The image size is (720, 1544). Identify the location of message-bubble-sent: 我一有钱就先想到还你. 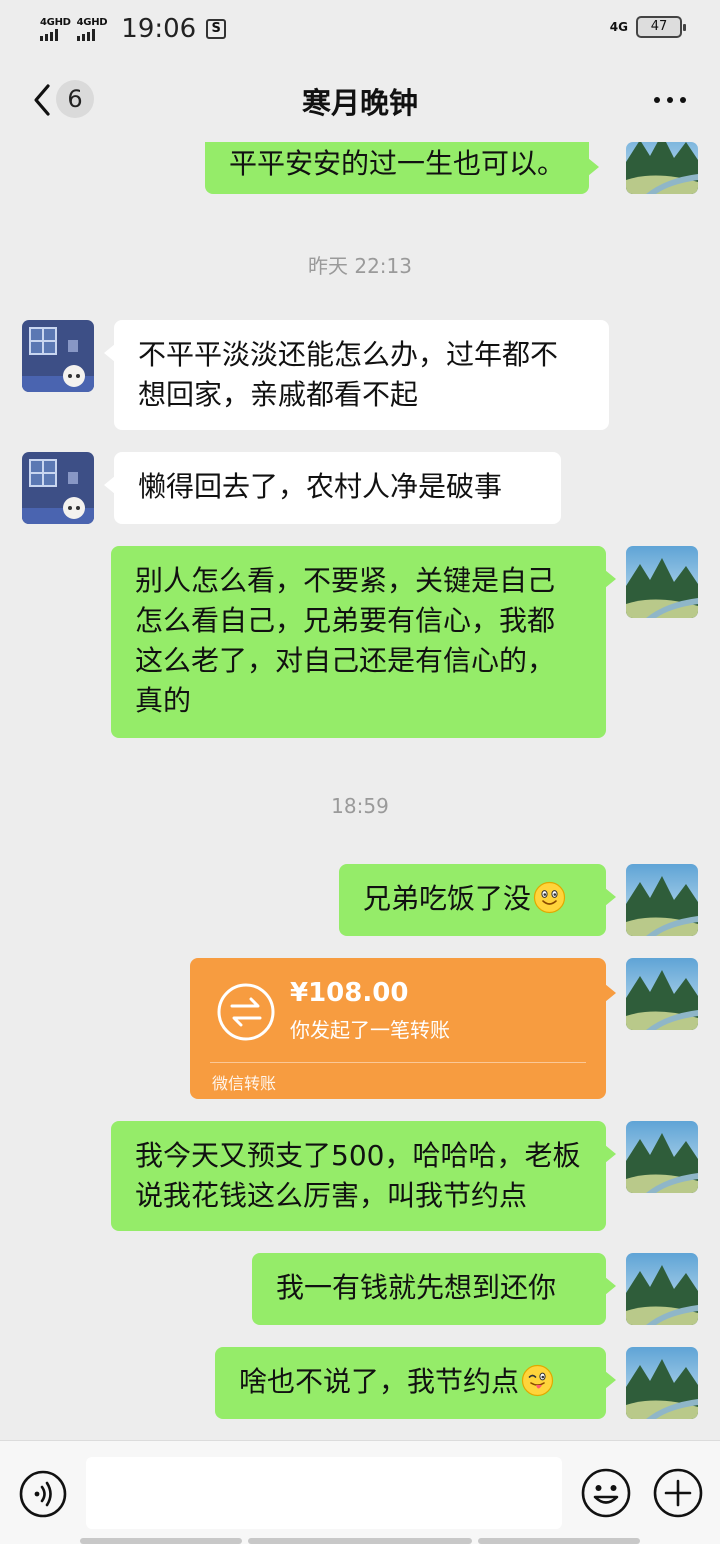
(434, 1289).